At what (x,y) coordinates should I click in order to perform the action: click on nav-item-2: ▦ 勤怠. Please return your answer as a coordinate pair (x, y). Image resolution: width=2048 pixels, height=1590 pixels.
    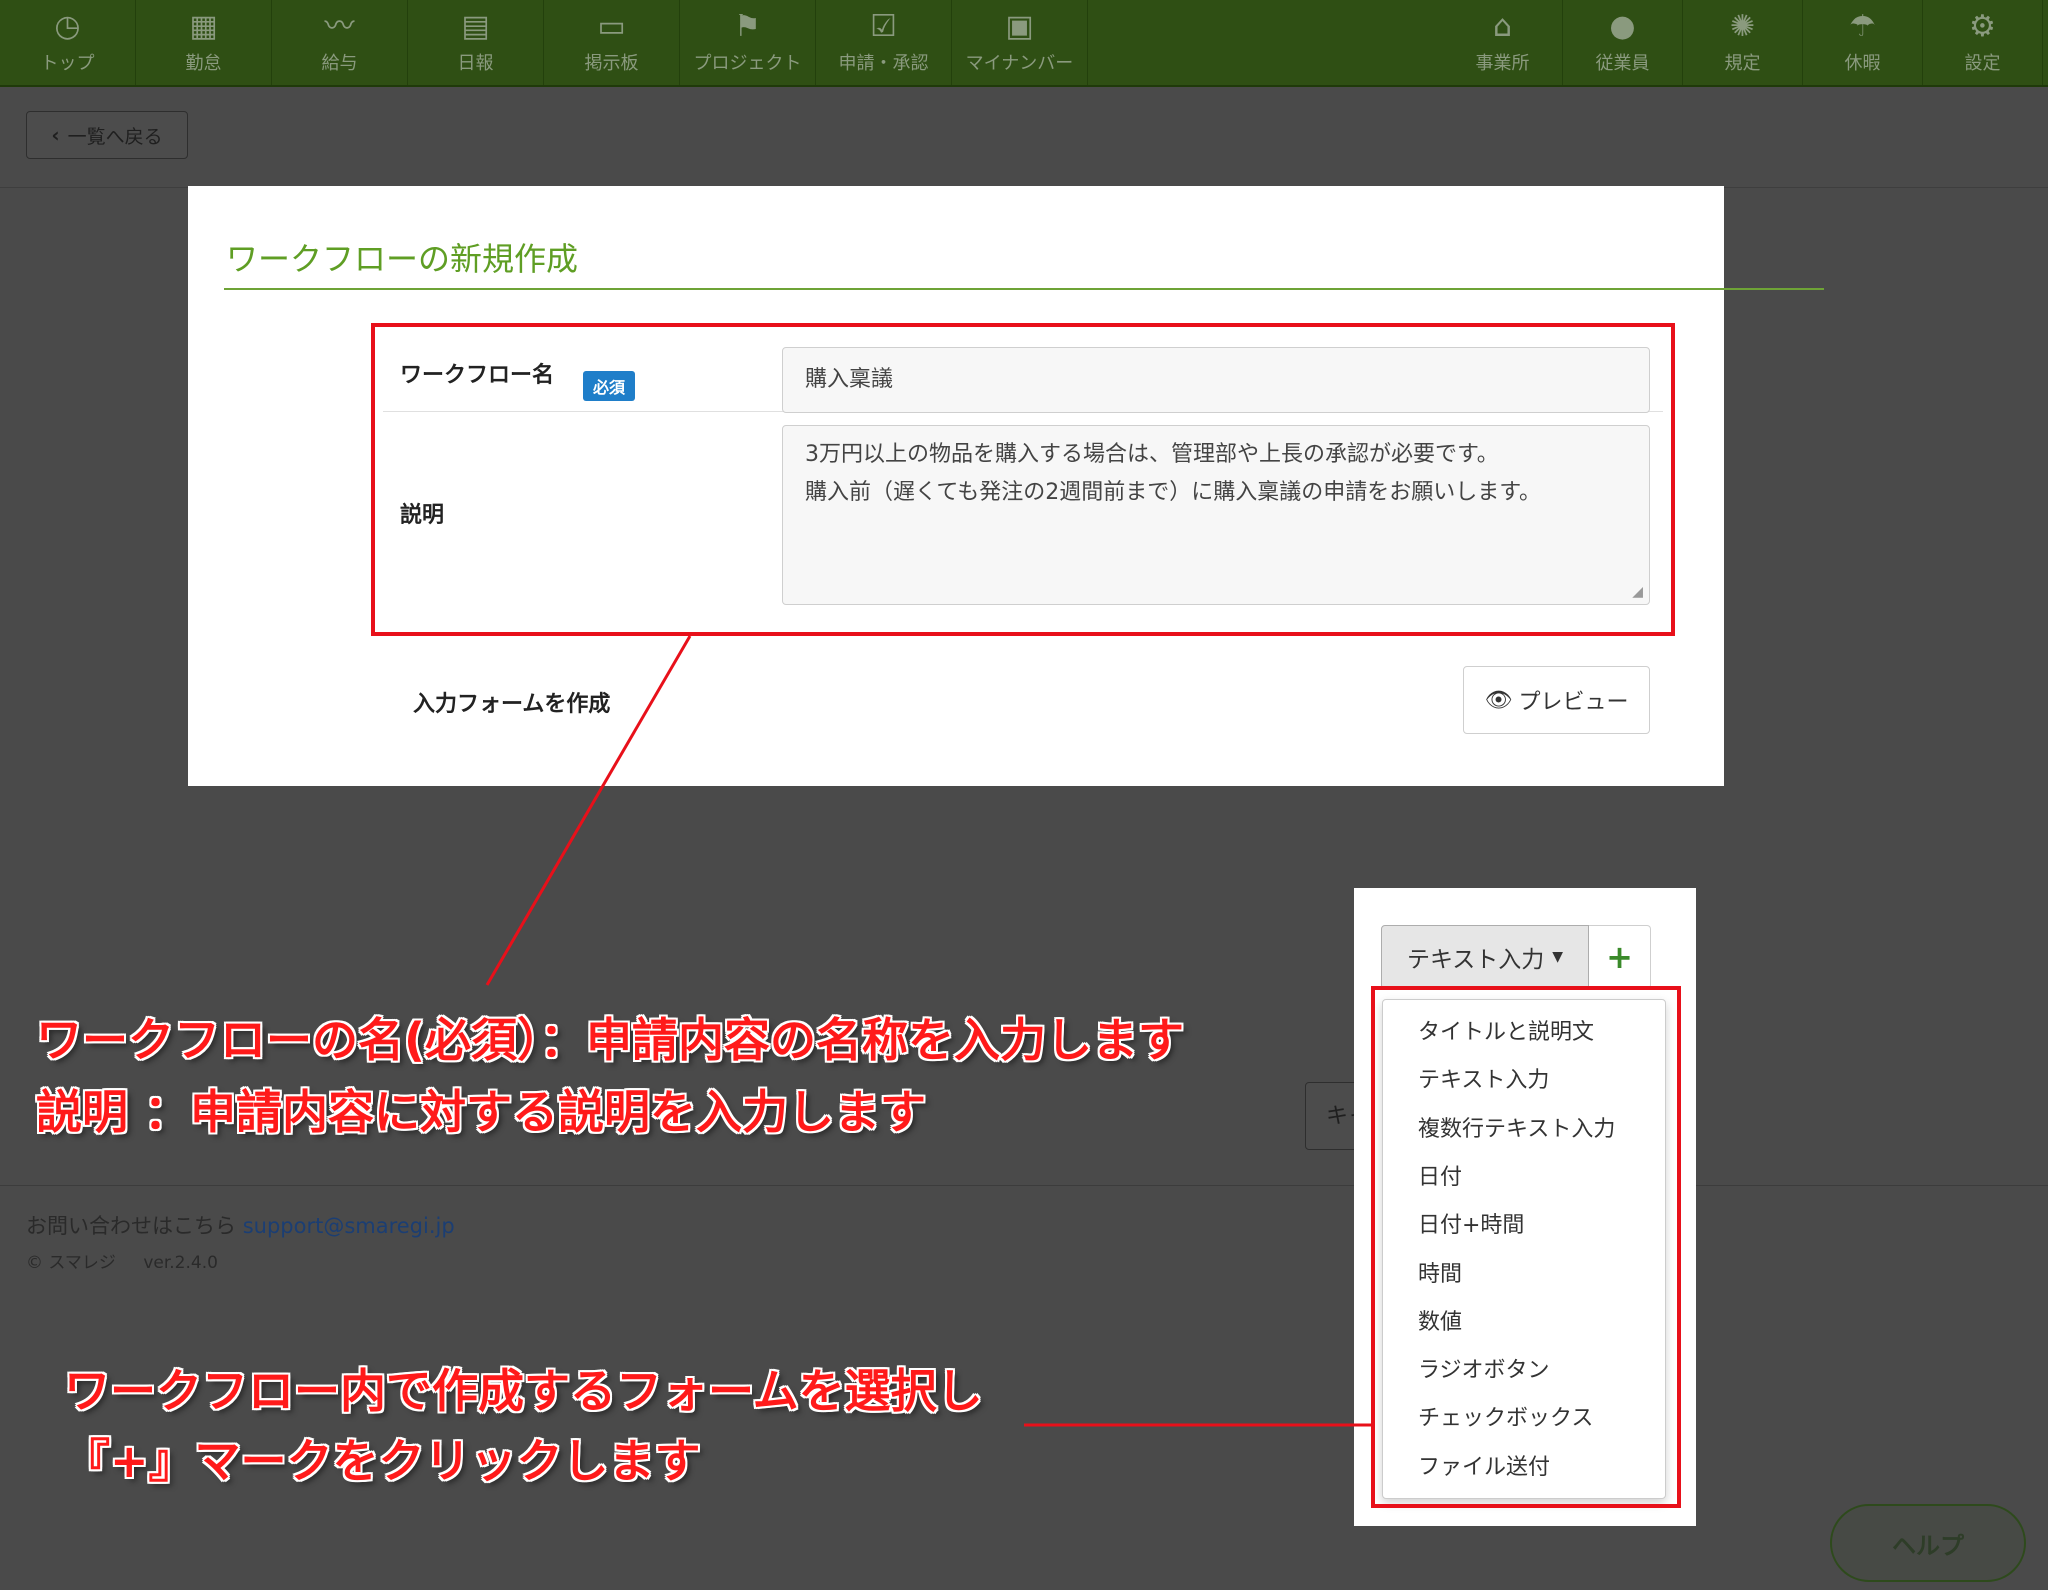
    Looking at the image, I should click on (204, 42).